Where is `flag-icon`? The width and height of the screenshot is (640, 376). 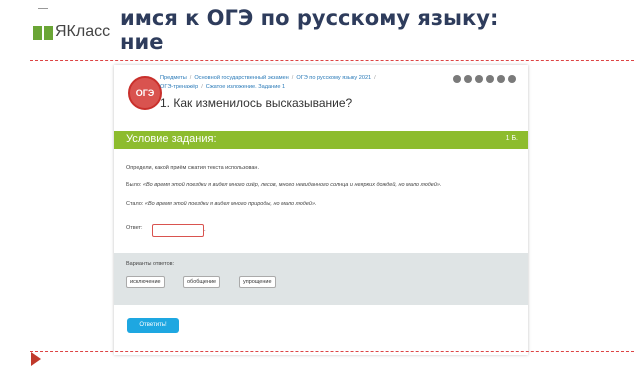 flag-icon is located at coordinates (512, 79).